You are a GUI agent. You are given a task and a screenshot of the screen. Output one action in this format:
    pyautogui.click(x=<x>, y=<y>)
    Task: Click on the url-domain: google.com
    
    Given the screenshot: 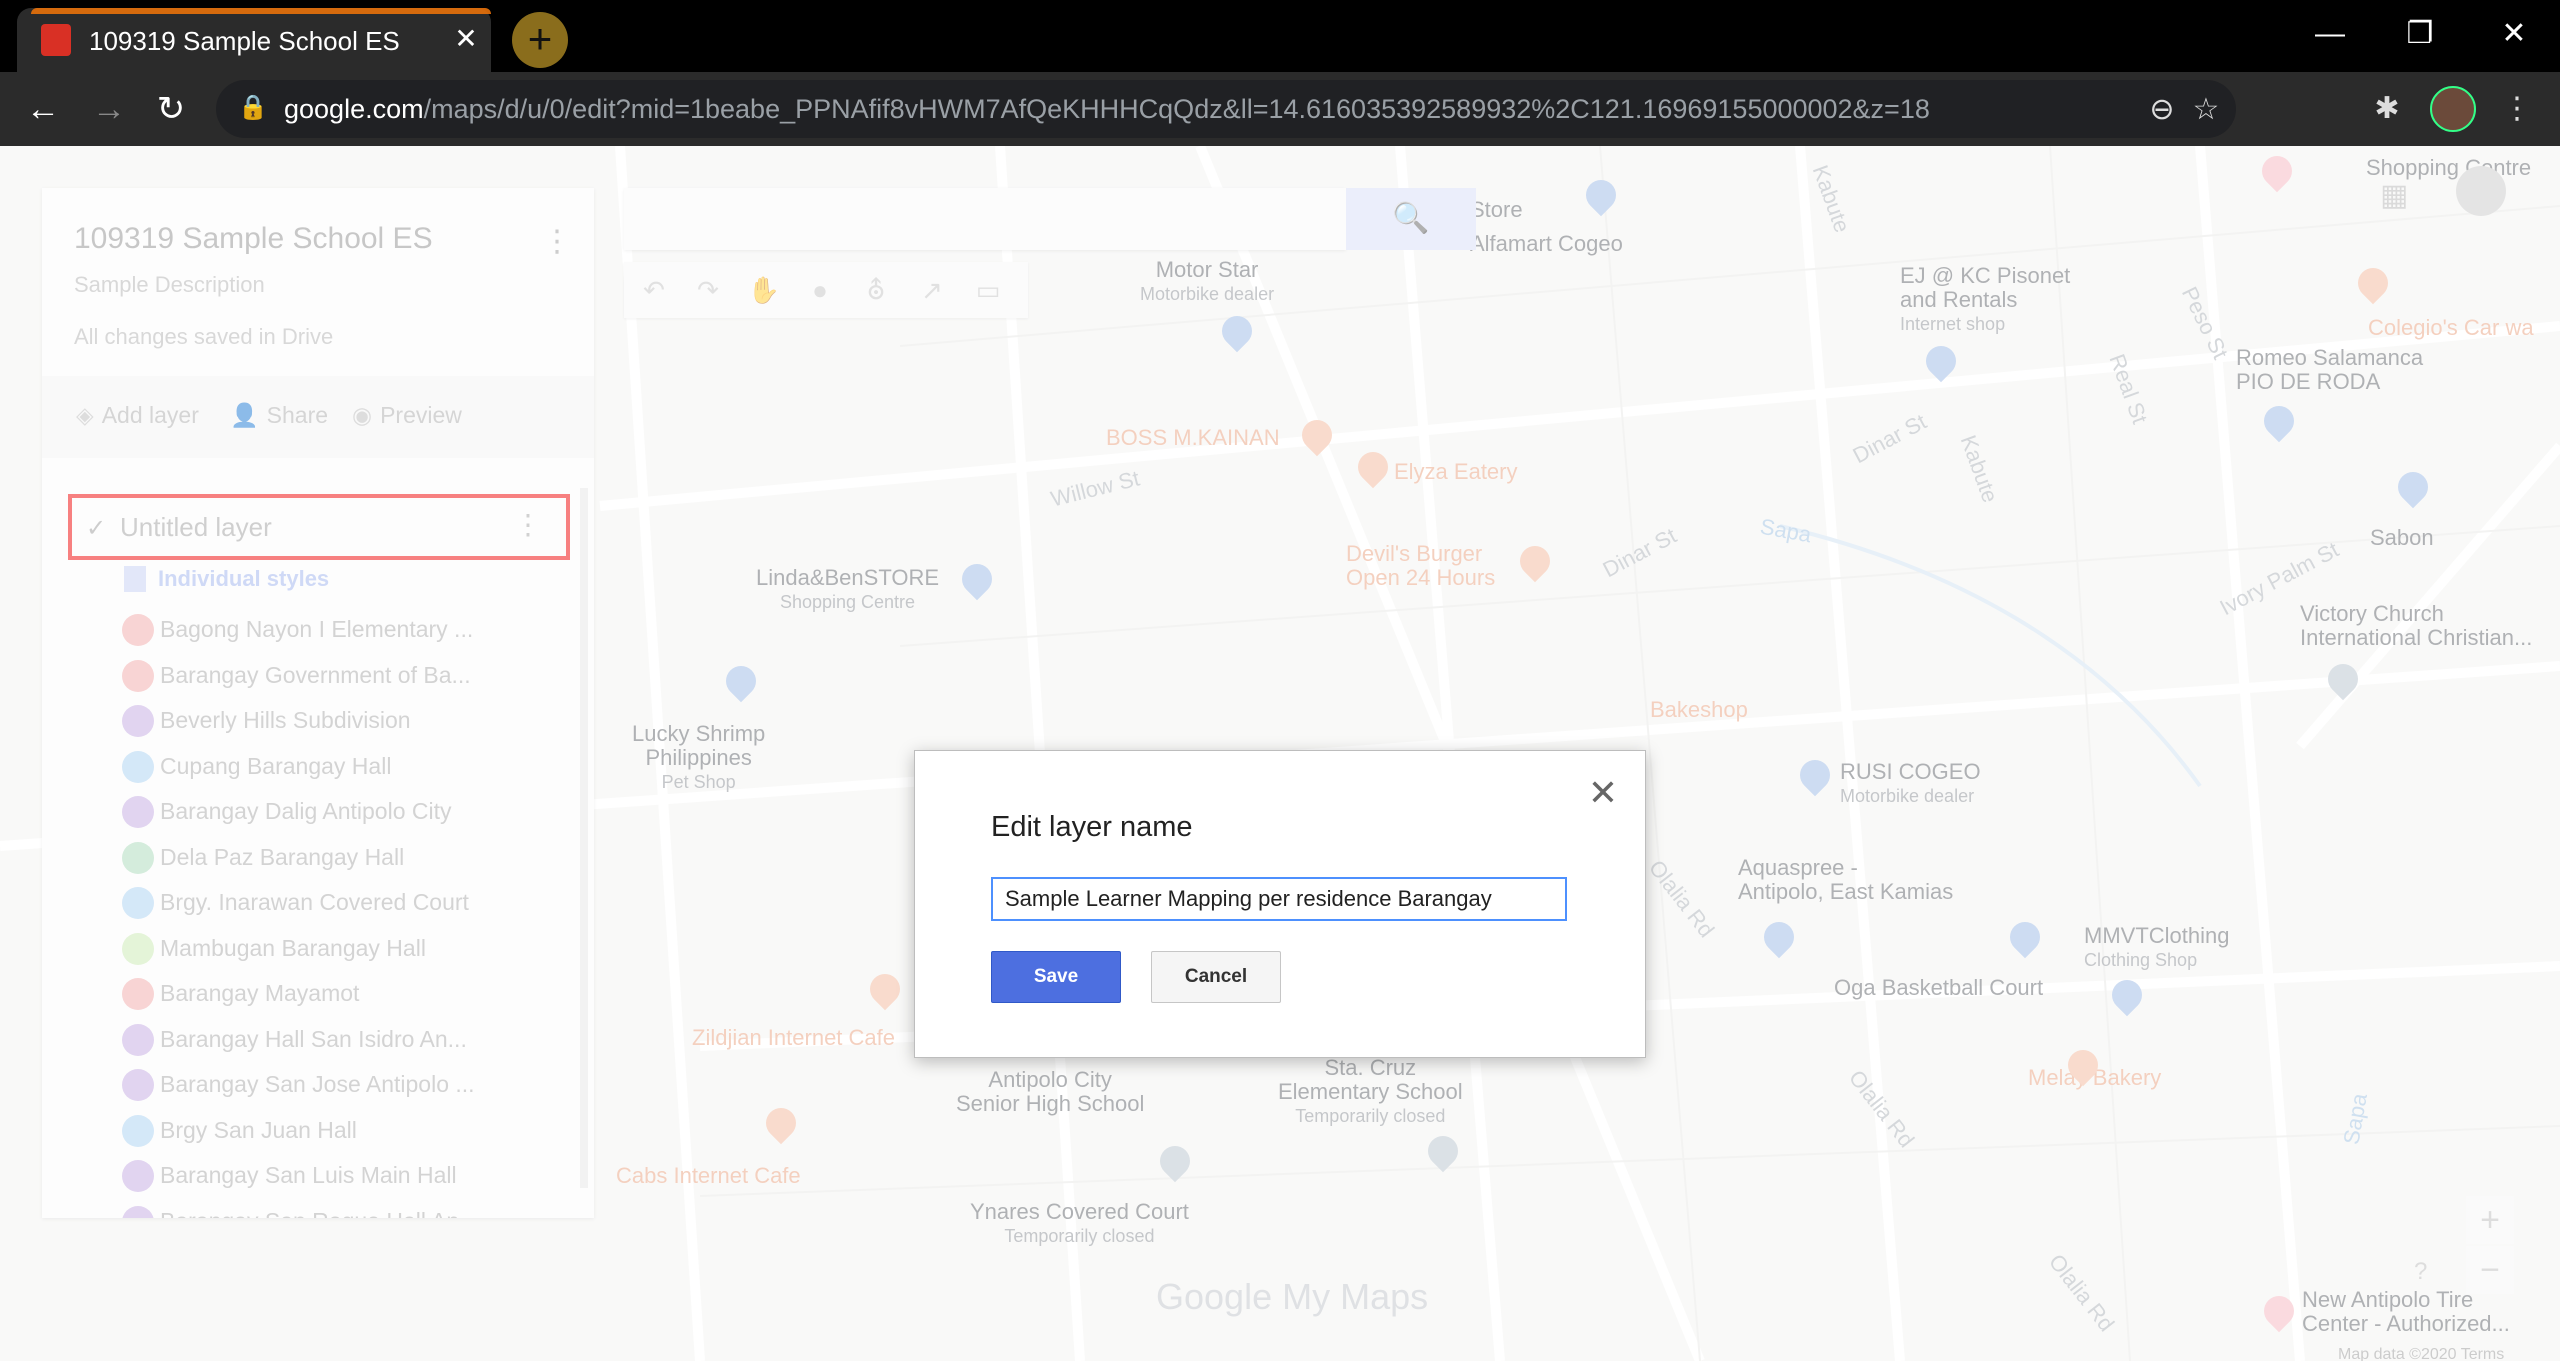 What is the action you would take?
    pyautogui.click(x=354, y=109)
    